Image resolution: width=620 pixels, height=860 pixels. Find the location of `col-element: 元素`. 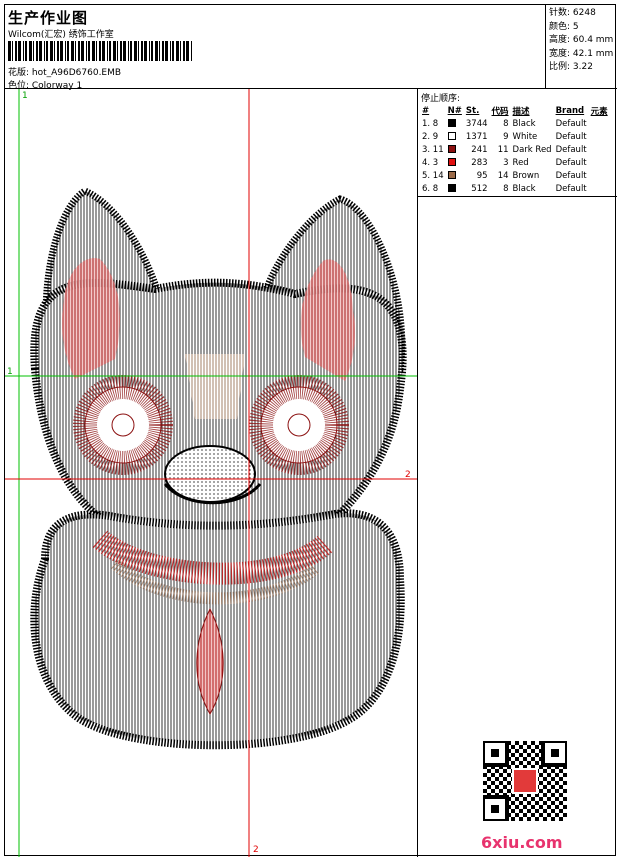

col-element: 元素 is located at coordinates (599, 112).